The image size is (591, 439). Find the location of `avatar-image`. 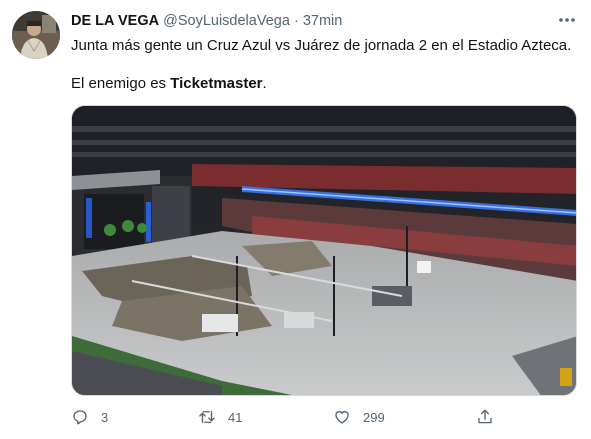

avatar-image is located at coordinates (36, 35).